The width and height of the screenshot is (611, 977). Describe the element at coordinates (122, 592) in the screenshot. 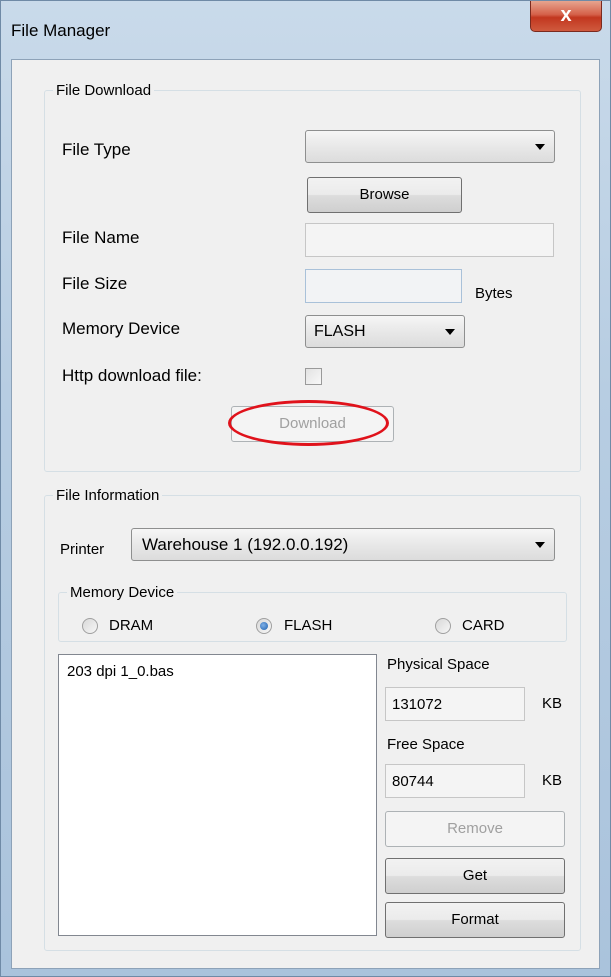

I see `memory-device-group-label: Memory Device` at that location.